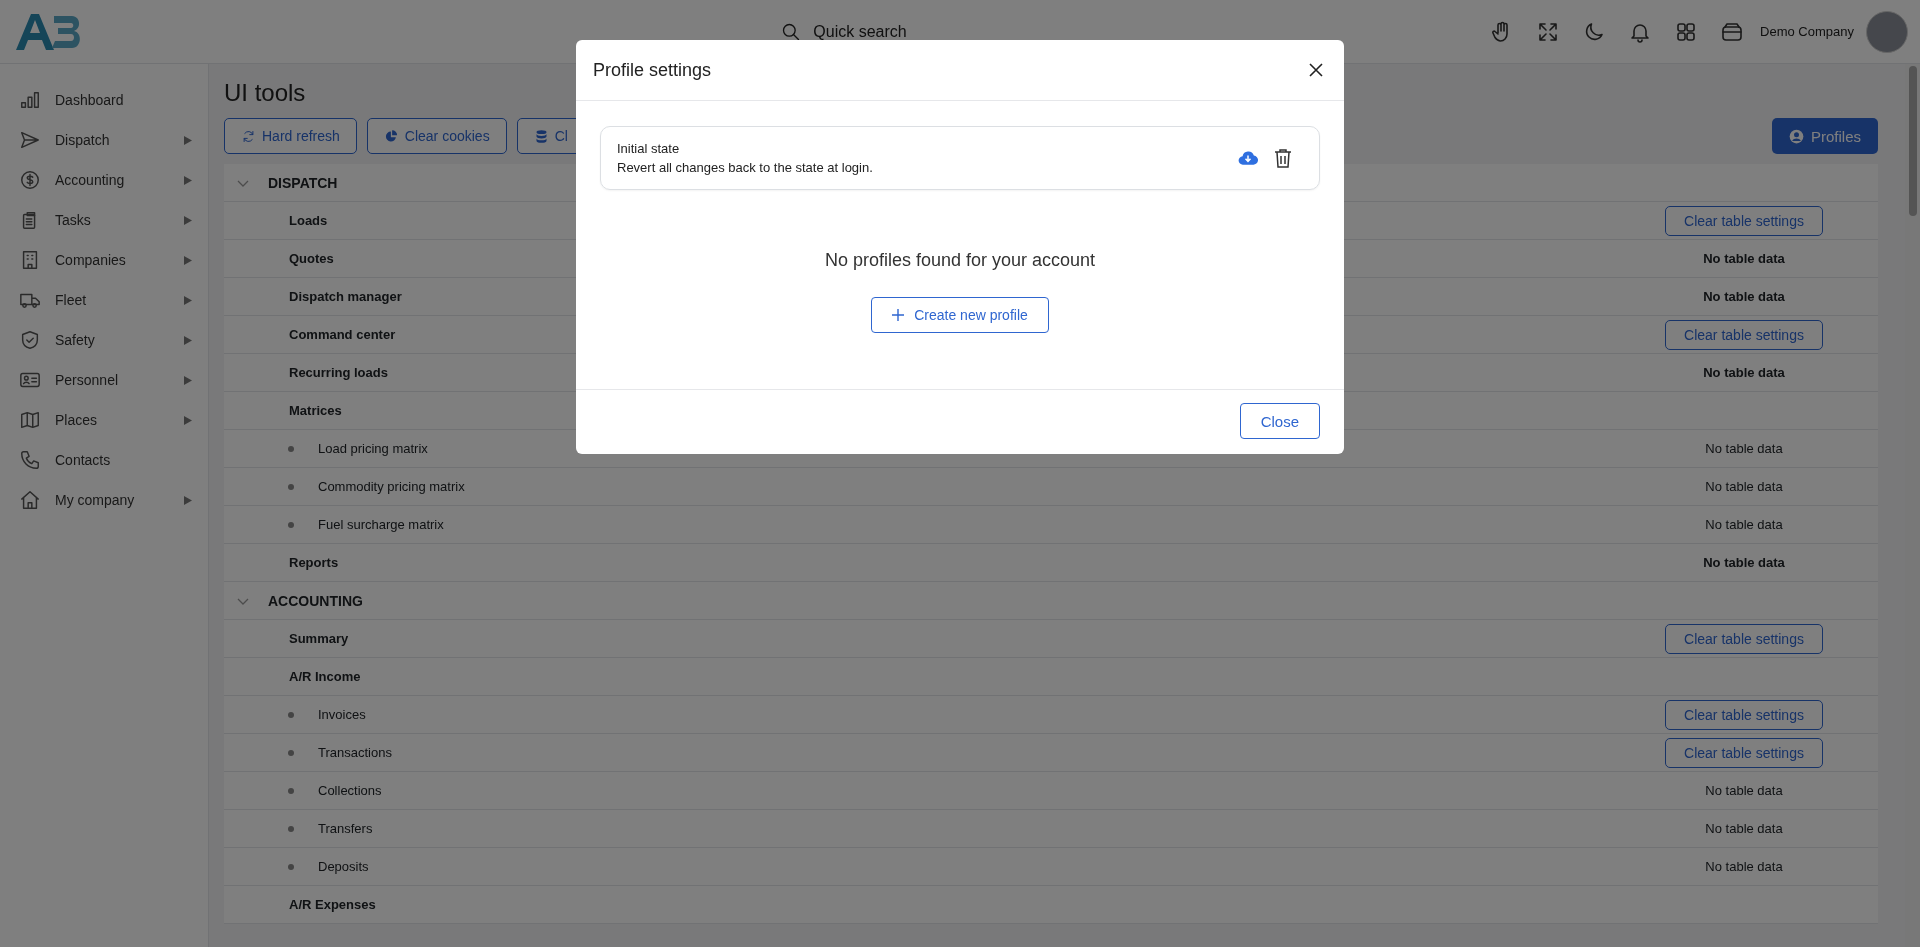 The height and width of the screenshot is (947, 1920). Describe the element at coordinates (1279, 421) in the screenshot. I see `close-dialog-button: Close` at that location.